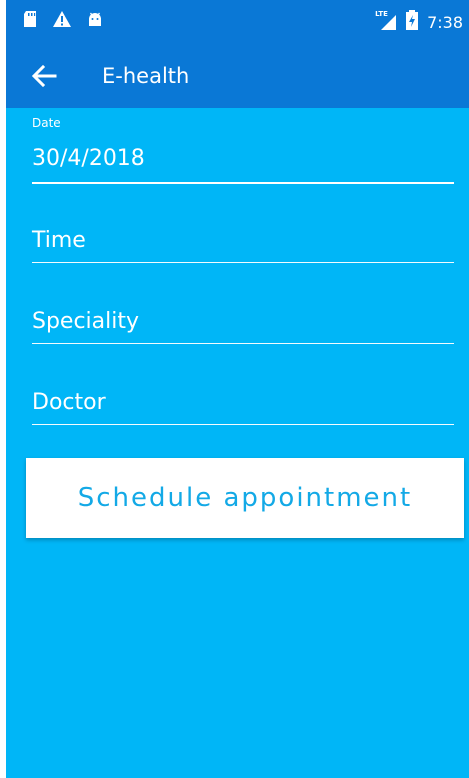 This screenshot has height=778, width=469. What do you see at coordinates (243, 424) in the screenshot?
I see `doctor-underline` at bounding box center [243, 424].